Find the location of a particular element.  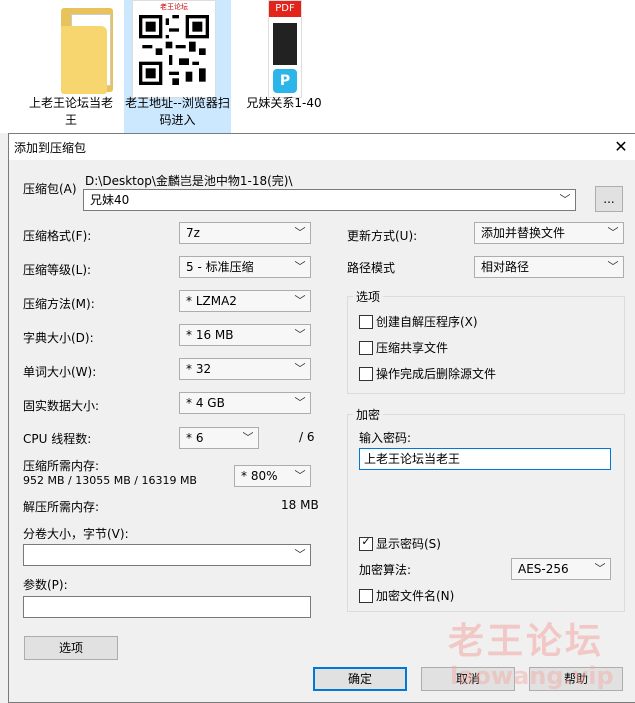

pathmode-value: 相对路径 is located at coordinates (505, 267).